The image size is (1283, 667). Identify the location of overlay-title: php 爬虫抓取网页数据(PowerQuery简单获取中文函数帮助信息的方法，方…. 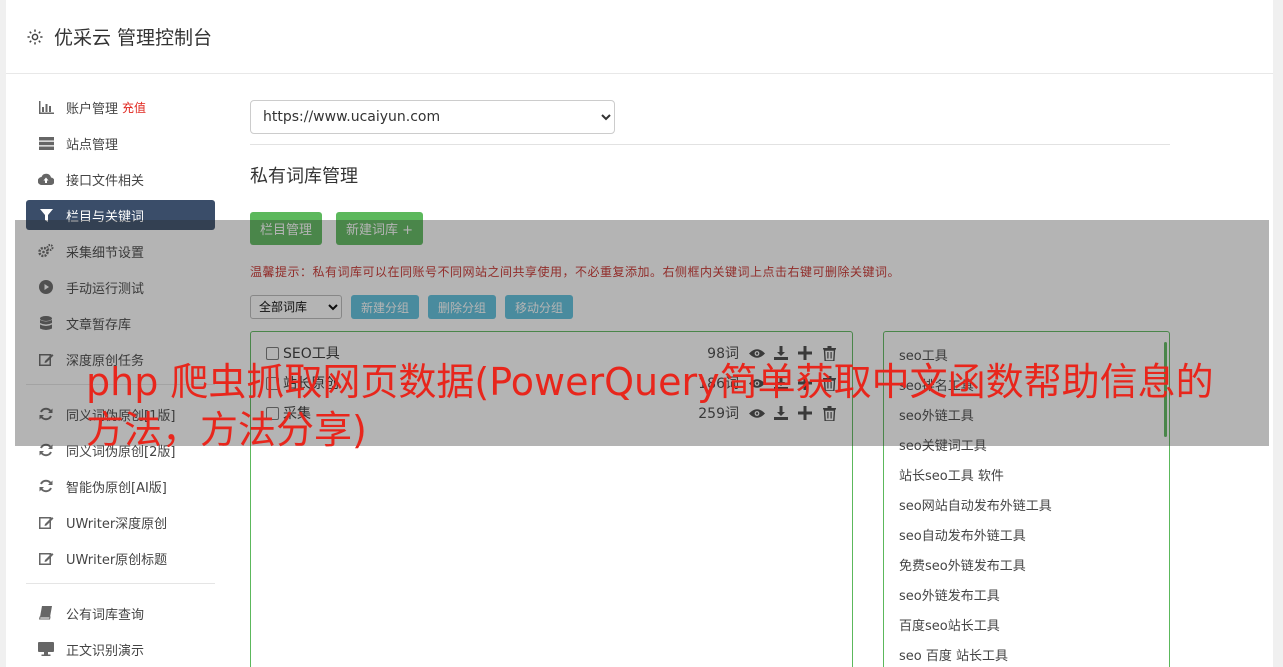
(650, 406).